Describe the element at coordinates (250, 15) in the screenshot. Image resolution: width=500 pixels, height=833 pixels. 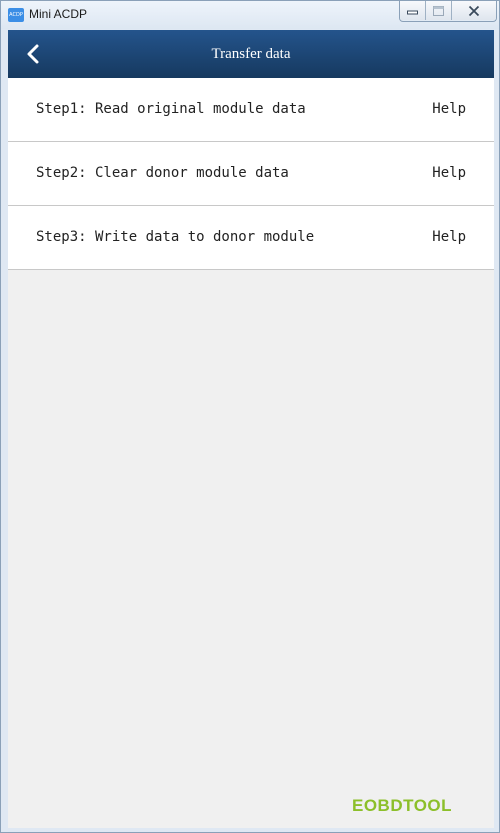
I see `window-titlebar: ACDP Mini ACDP` at that location.